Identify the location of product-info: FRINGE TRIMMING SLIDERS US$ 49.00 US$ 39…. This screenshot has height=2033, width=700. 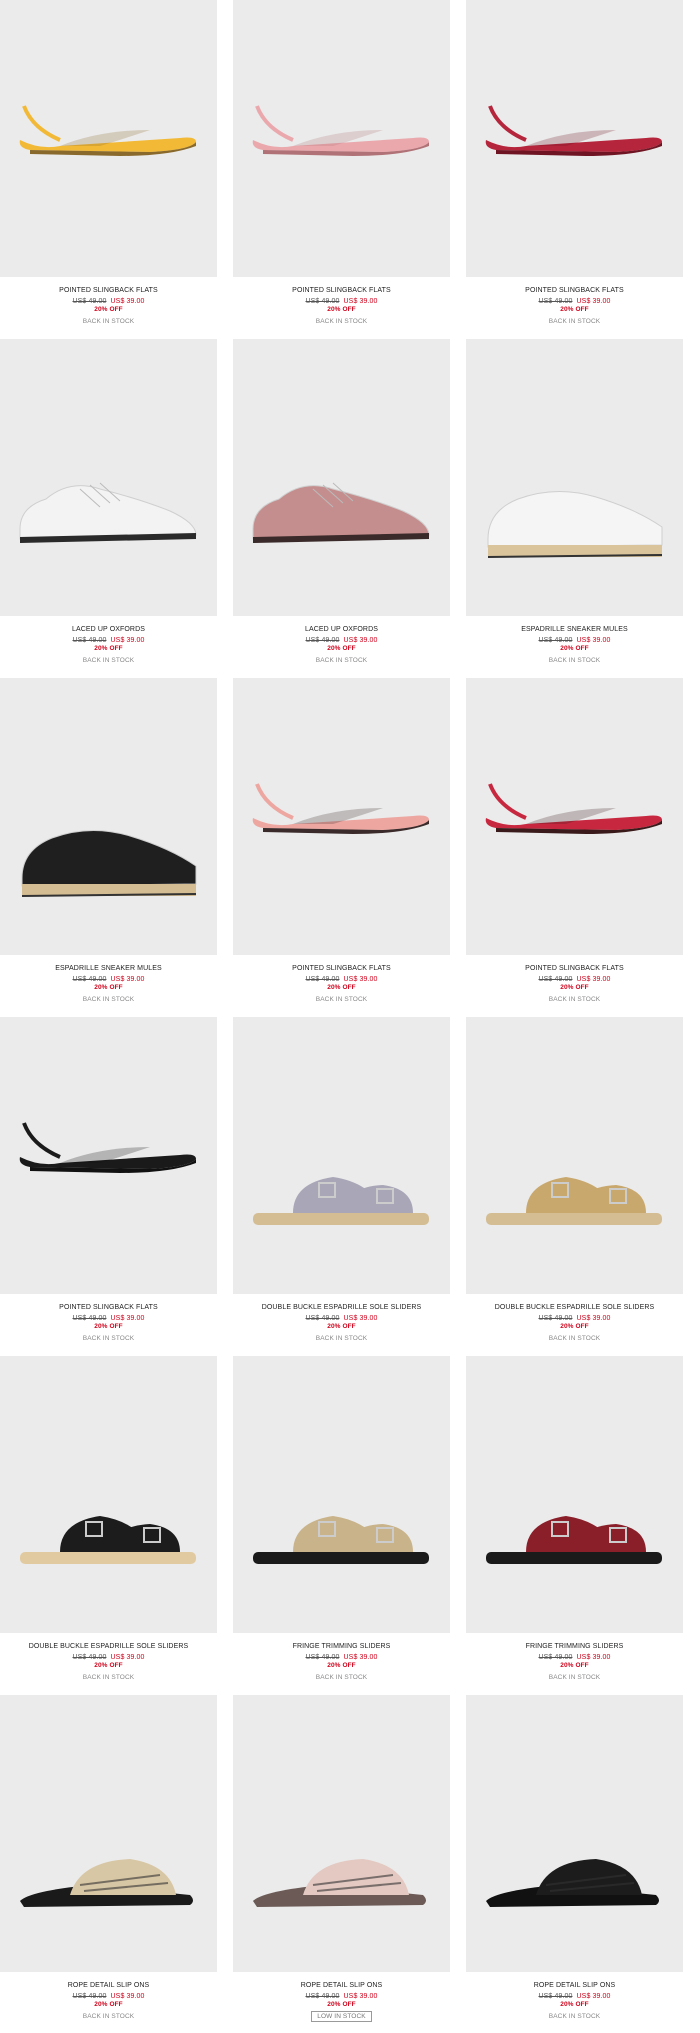
(574, 1663).